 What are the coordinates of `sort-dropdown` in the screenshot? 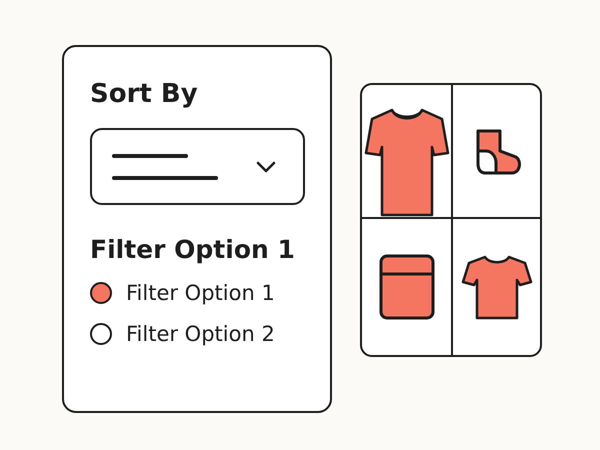 It's located at (197, 166).